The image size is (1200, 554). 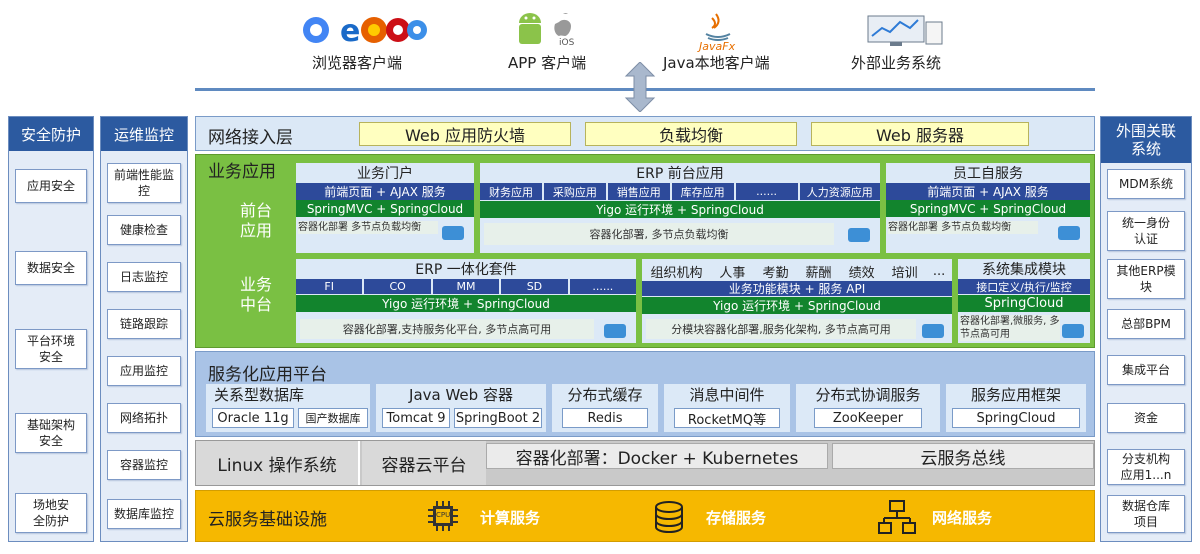 I want to click on security-title: 安全防护, so click(x=51, y=134).